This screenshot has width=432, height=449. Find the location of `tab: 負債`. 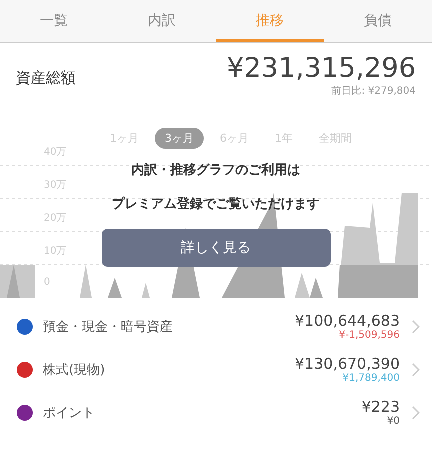

tab: 負債 is located at coordinates (378, 21).